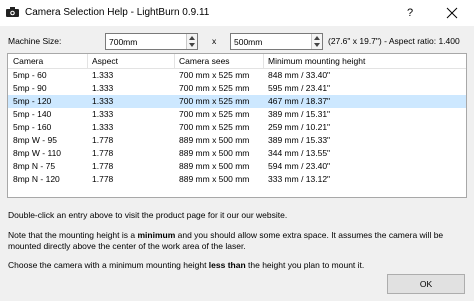  What do you see at coordinates (35, 41) in the screenshot?
I see `machine-size-label: Machine Size:` at bounding box center [35, 41].